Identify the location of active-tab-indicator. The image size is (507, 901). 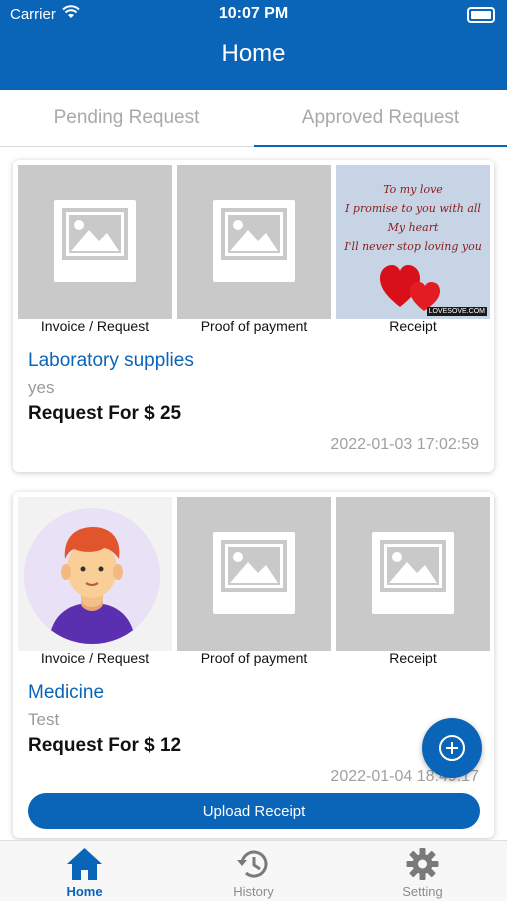
(380, 146).